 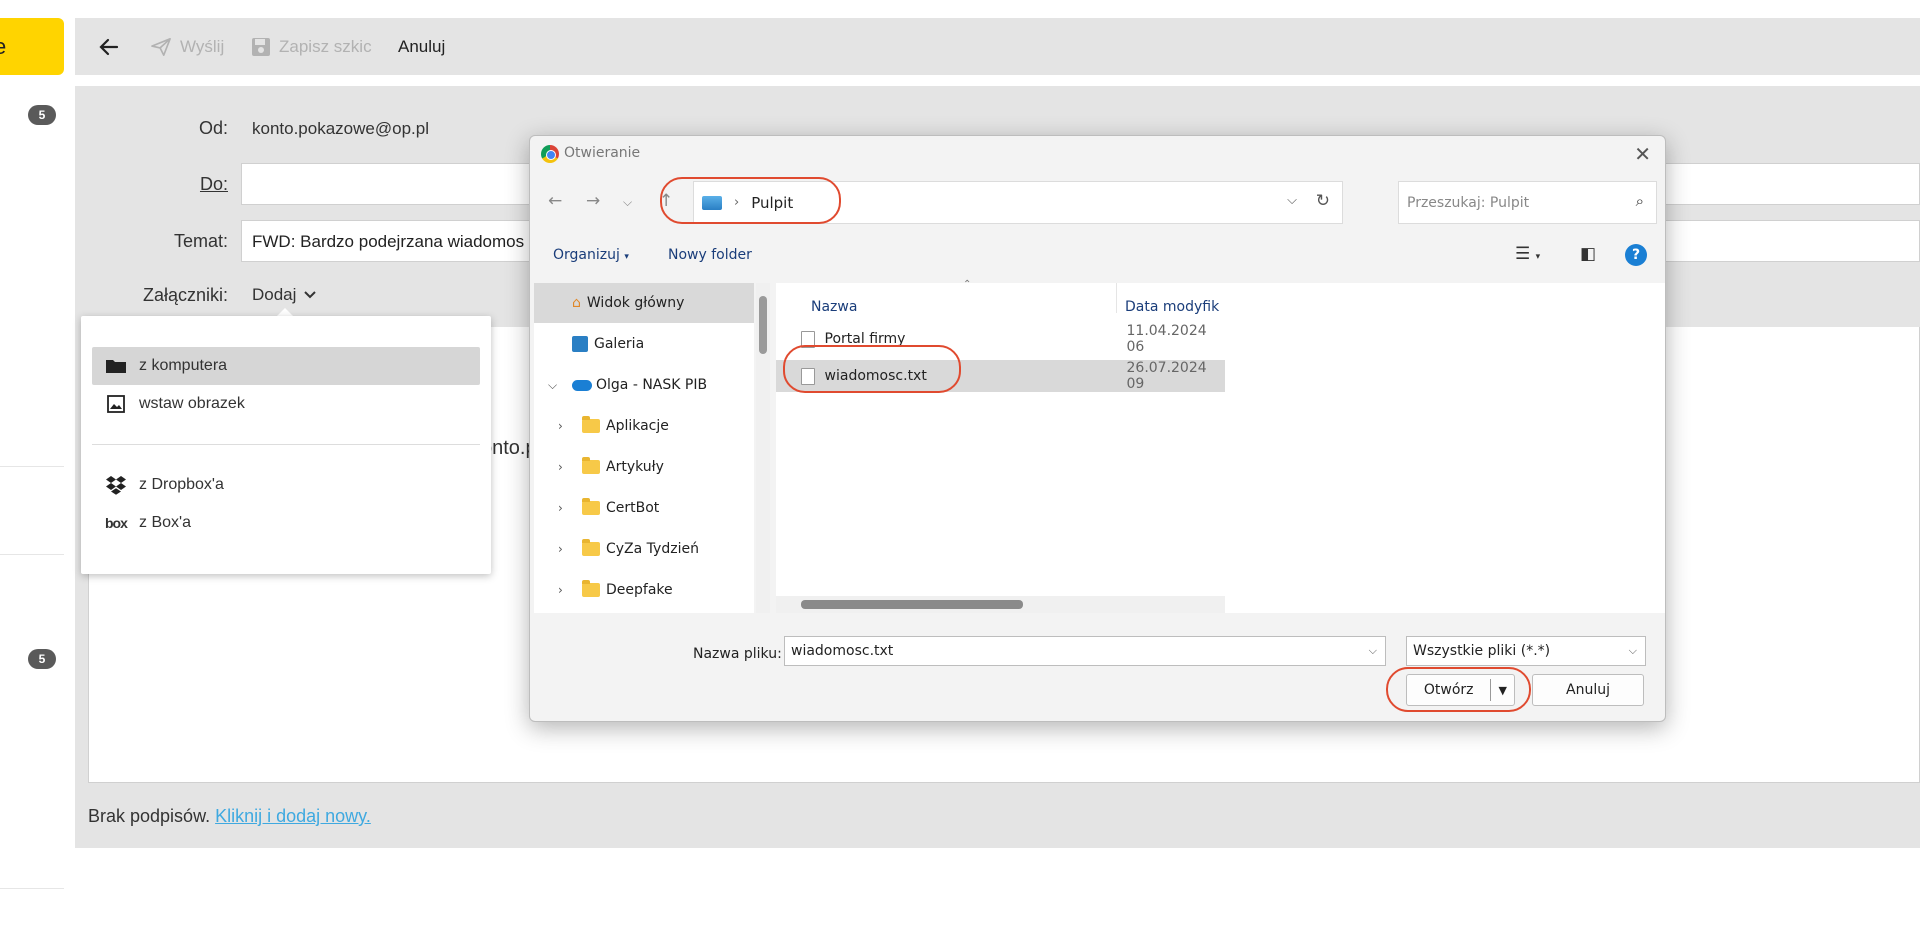 I want to click on menu-item-label: z Box'a, so click(x=165, y=522).